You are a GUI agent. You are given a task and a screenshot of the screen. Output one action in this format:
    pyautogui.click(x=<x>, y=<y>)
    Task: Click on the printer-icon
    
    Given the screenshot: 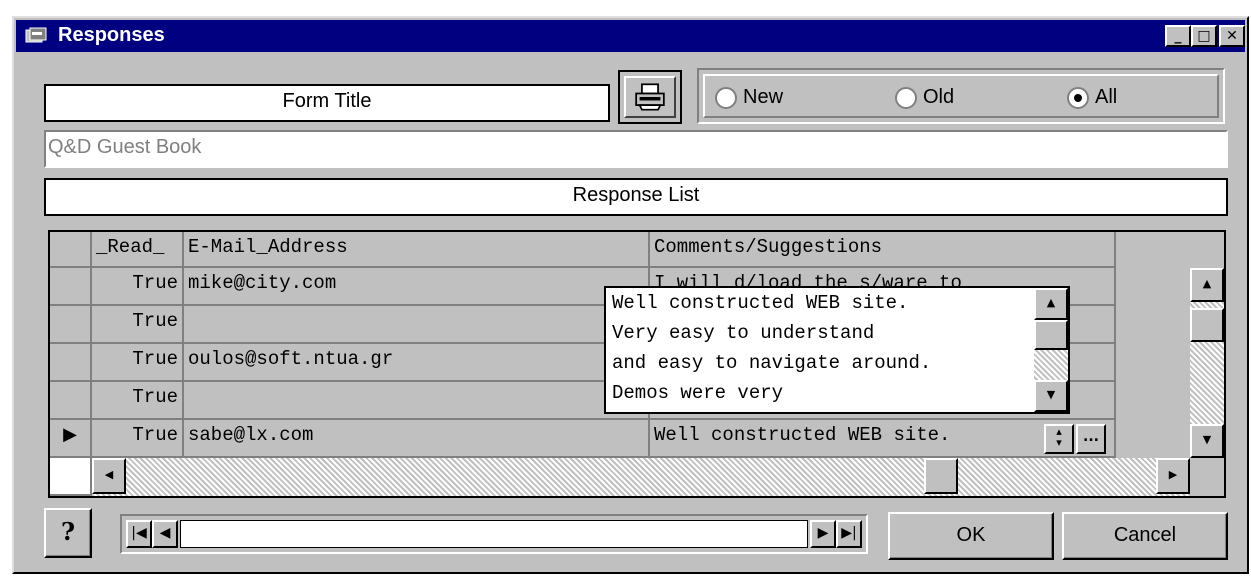 What is the action you would take?
    pyautogui.click(x=650, y=97)
    